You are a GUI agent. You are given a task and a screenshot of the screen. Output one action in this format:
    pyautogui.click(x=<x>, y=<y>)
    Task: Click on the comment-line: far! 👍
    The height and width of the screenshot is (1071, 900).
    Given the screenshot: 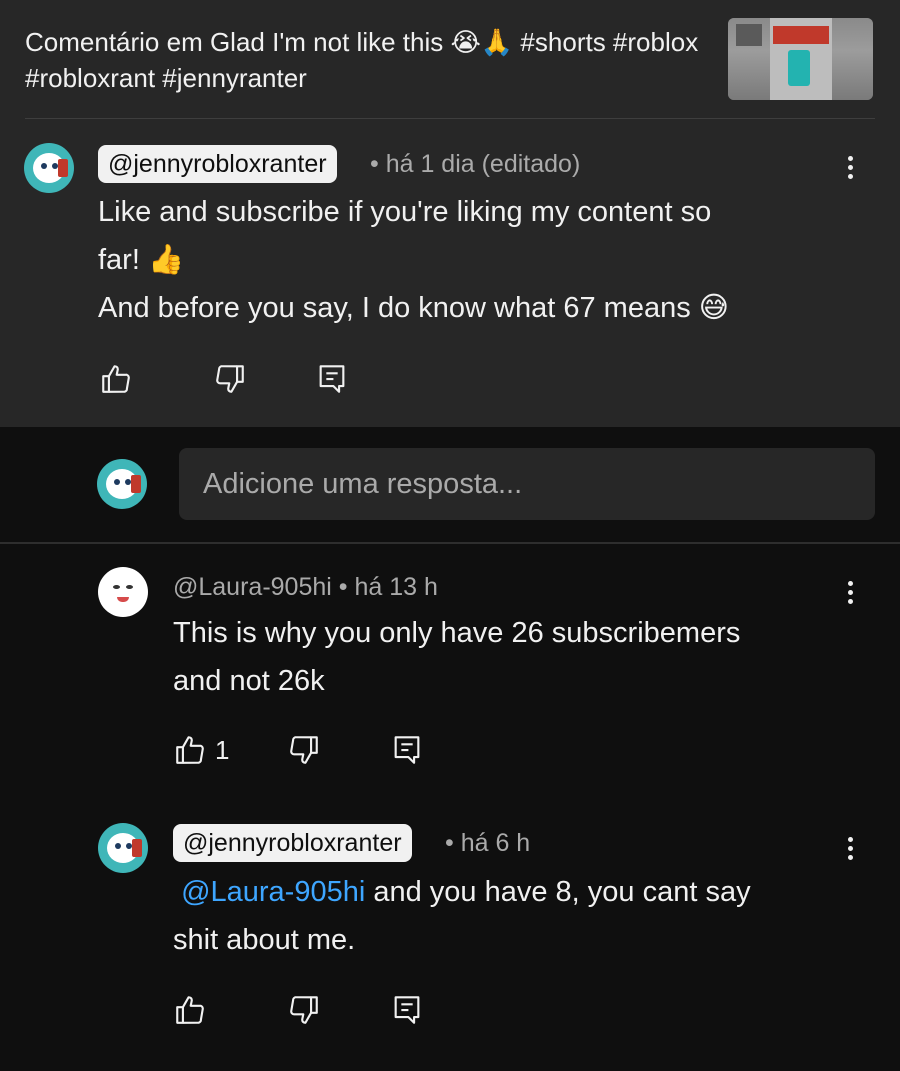 What is the action you would take?
    pyautogui.click(x=141, y=260)
    